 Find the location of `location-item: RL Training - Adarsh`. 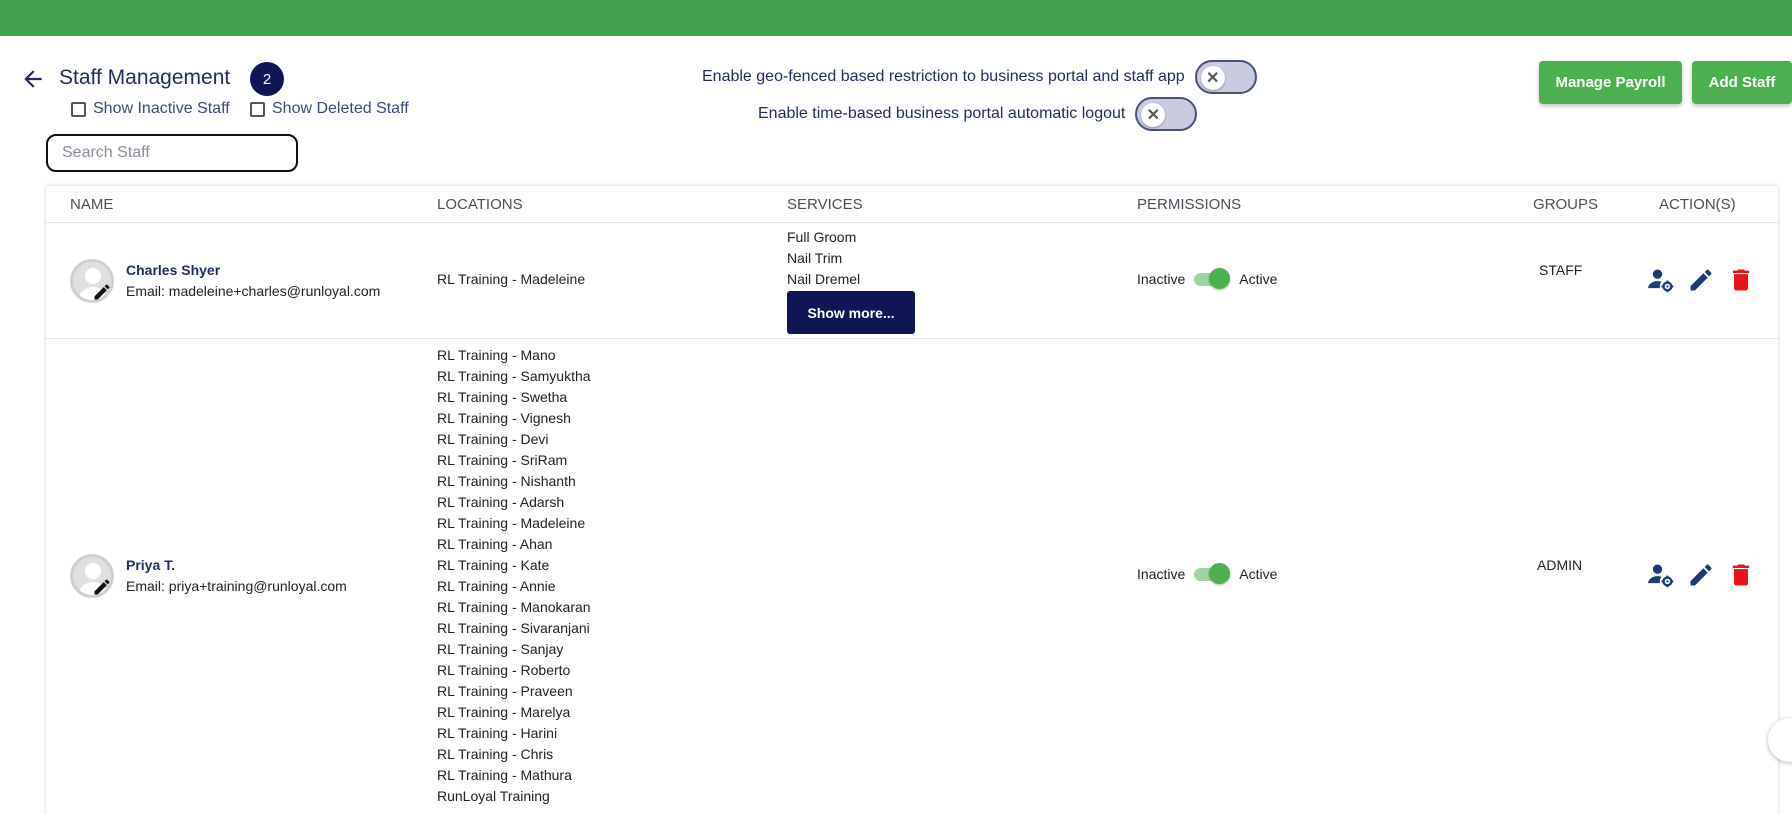

location-item: RL Training - Adarsh is located at coordinates (501, 502).